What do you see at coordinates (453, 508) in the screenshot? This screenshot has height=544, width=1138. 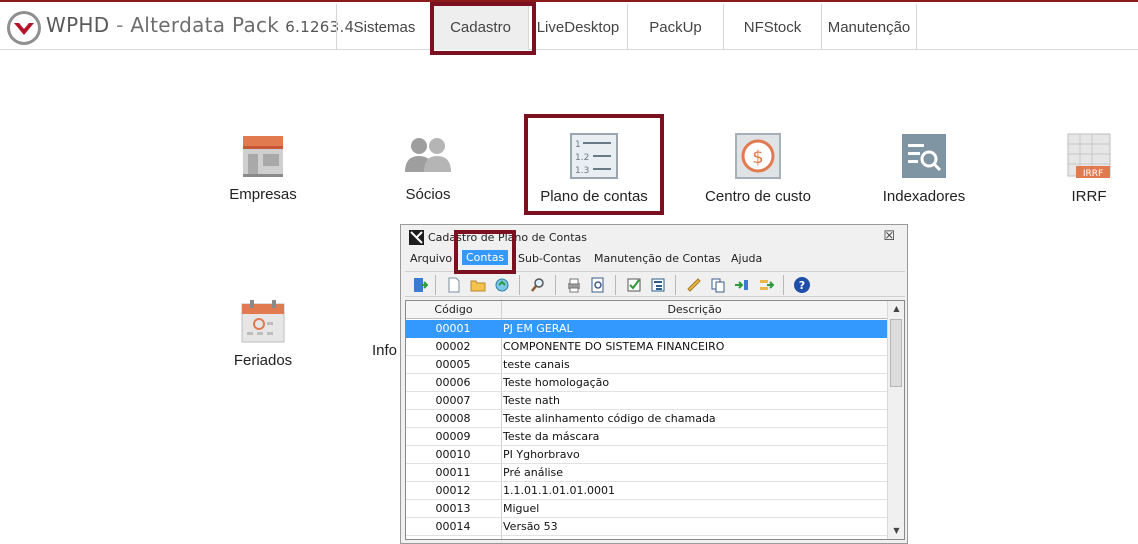 I see `cell-codigo: 00013` at bounding box center [453, 508].